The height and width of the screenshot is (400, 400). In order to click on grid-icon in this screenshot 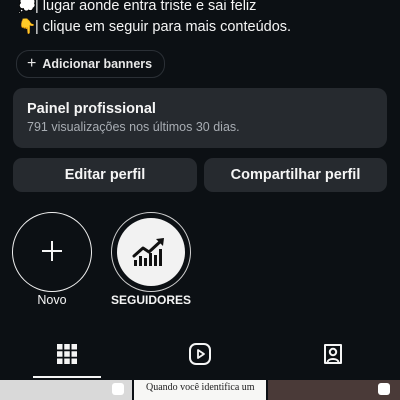, I will do `click(66, 354)`.